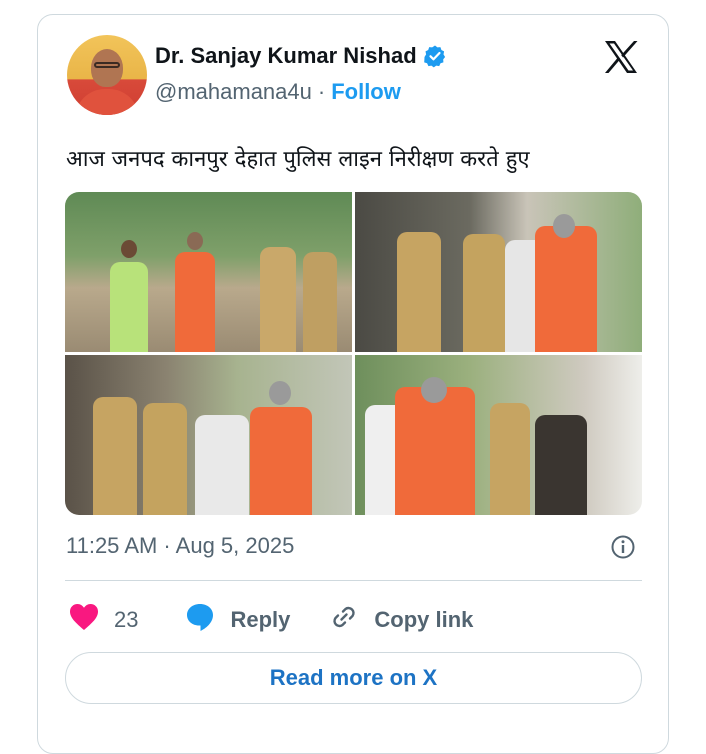  I want to click on reply-button: Reply, so click(237, 620).